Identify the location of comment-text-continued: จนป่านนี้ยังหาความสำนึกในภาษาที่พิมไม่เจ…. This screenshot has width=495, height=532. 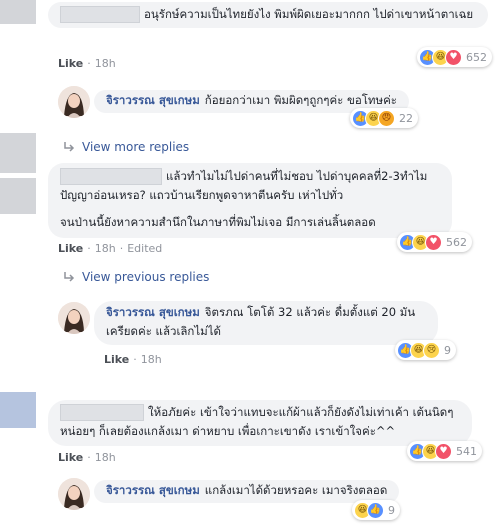
(218, 222).